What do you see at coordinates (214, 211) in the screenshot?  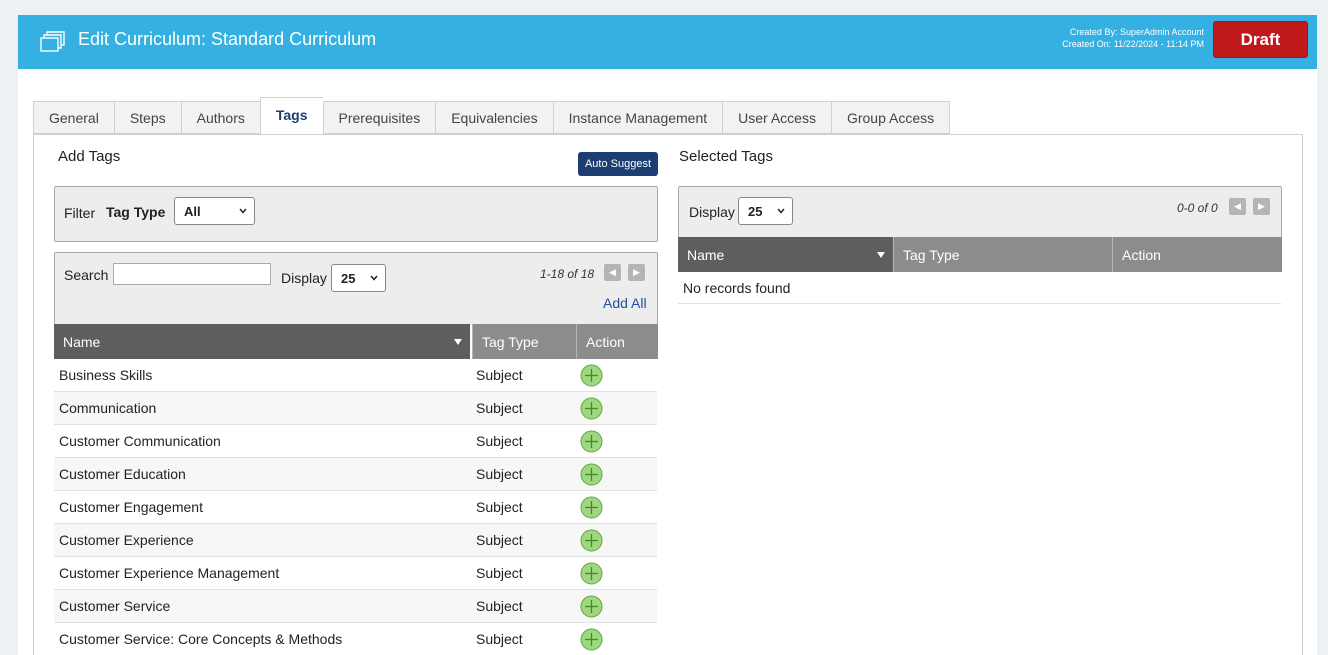 I see `tag-type-select: All` at bounding box center [214, 211].